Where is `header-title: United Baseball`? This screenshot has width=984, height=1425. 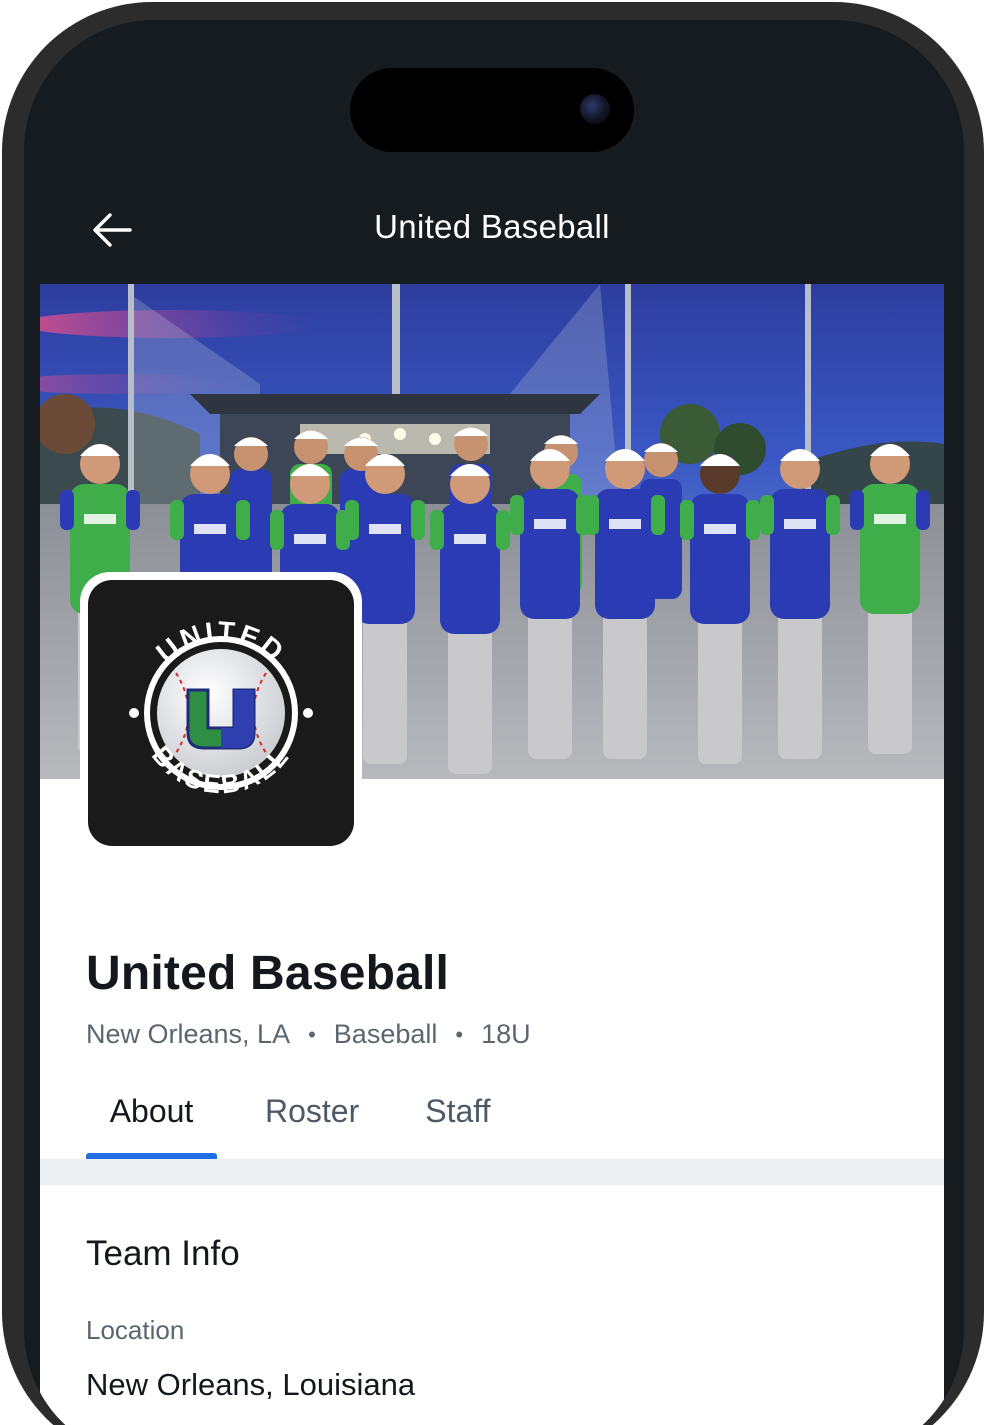 header-title: United Baseball is located at coordinates (492, 226).